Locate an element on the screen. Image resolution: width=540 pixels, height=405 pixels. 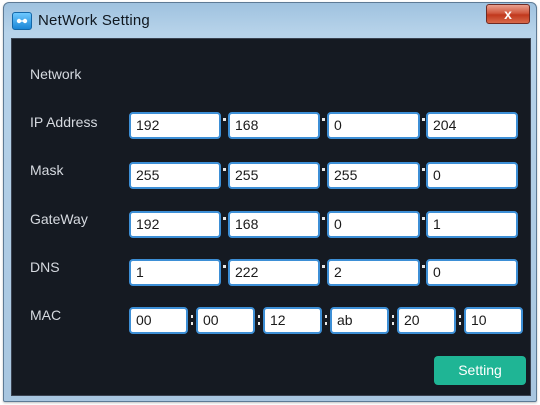
gateway-octet-4-input: 1 is located at coordinates (472, 224).